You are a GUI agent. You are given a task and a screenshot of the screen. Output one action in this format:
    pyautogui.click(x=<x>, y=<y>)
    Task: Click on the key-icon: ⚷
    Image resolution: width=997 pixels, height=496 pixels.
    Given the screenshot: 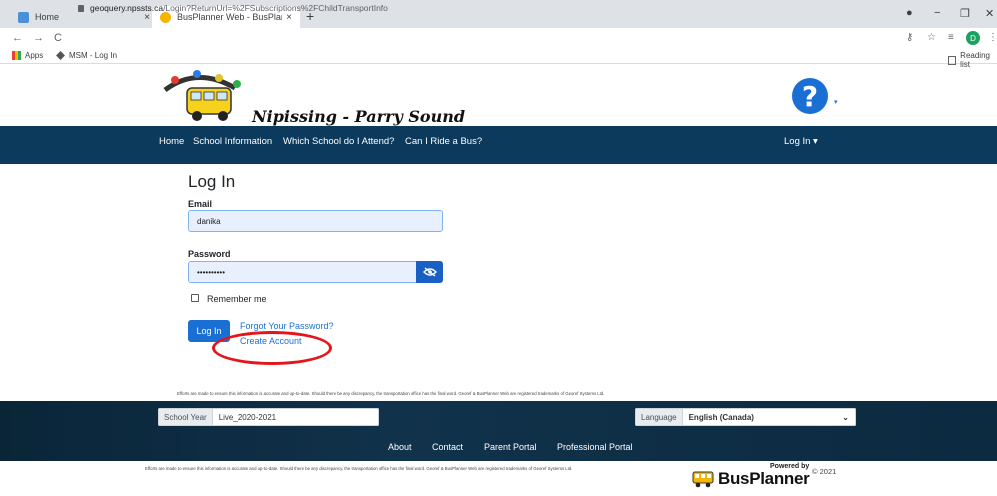 What is the action you would take?
    pyautogui.click(x=909, y=37)
    